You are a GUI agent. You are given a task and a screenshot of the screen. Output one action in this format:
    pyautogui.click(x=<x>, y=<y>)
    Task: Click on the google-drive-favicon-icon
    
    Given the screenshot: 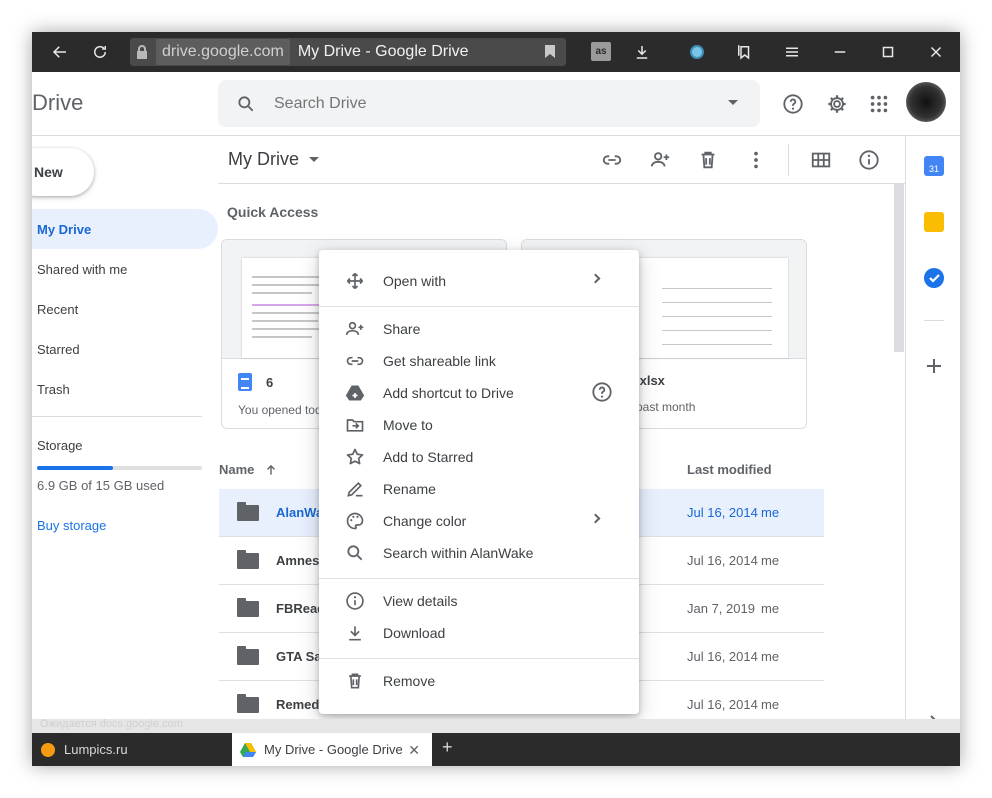 What is the action you would take?
    pyautogui.click(x=248, y=749)
    